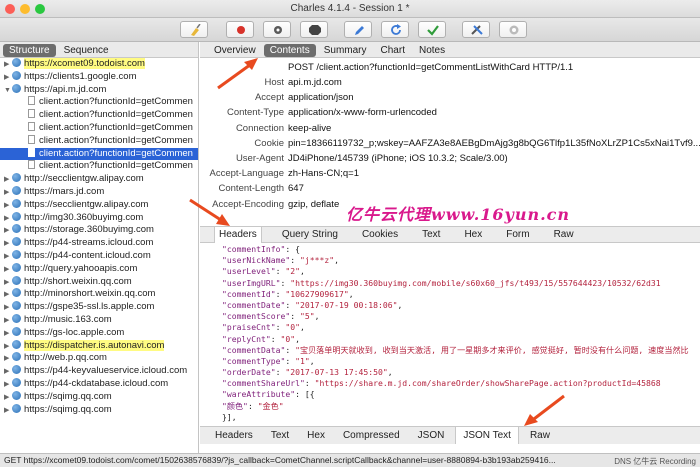  I want to click on host-row: ▶ https://clients1.google.com, so click(99, 77).